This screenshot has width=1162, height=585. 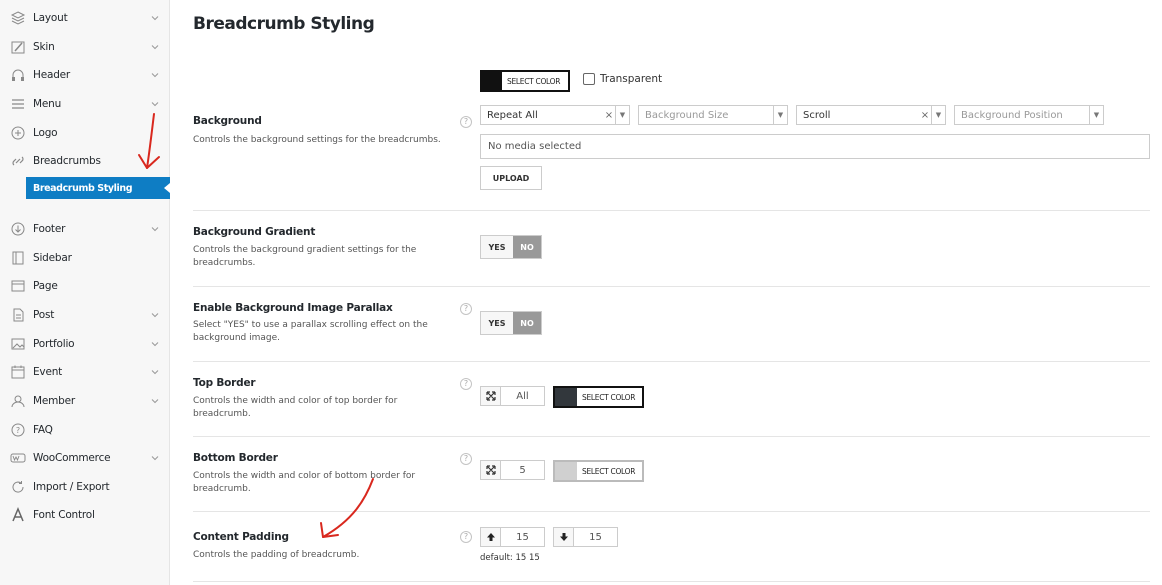 What do you see at coordinates (85, 315) in the screenshot?
I see `sidebar-item-post: Post` at bounding box center [85, 315].